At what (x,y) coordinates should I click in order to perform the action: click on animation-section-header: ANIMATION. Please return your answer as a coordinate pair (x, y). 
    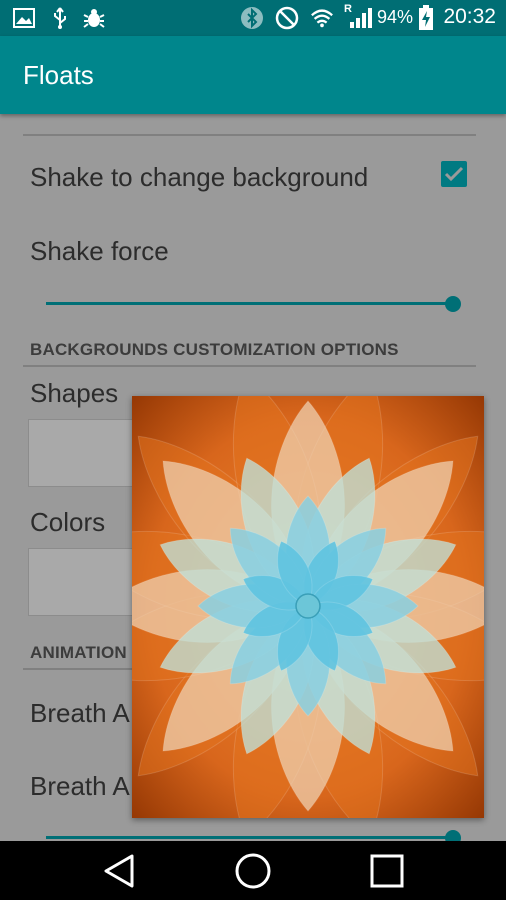
    Looking at the image, I should click on (78, 652).